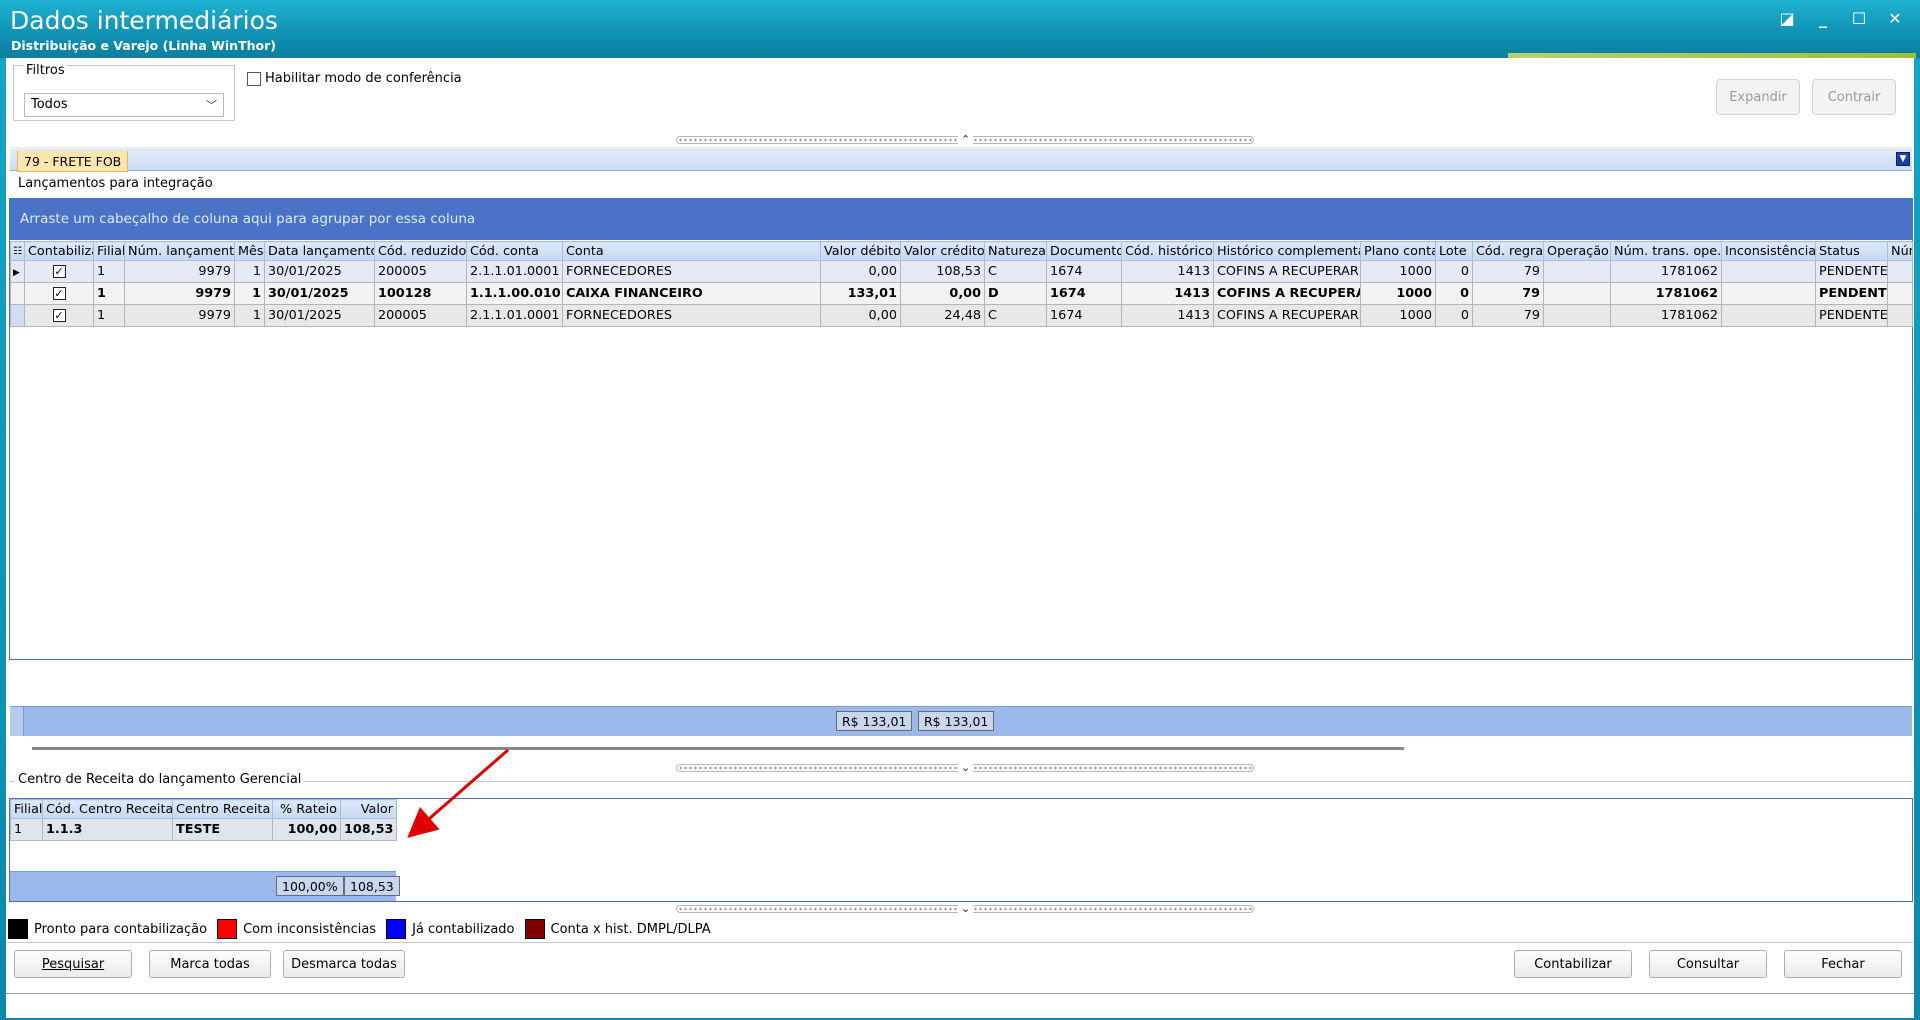 This screenshot has width=1920, height=1020. What do you see at coordinates (1167, 315) in the screenshot?
I see `cell-cod-historico: 1413` at bounding box center [1167, 315].